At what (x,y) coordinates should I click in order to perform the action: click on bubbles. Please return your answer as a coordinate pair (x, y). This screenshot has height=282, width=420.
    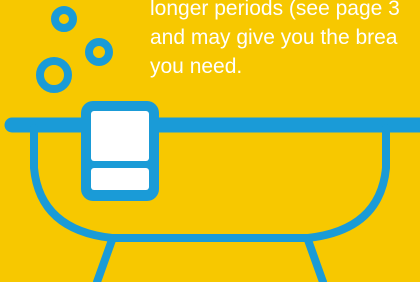
    Looking at the image, I should click on (74, 49).